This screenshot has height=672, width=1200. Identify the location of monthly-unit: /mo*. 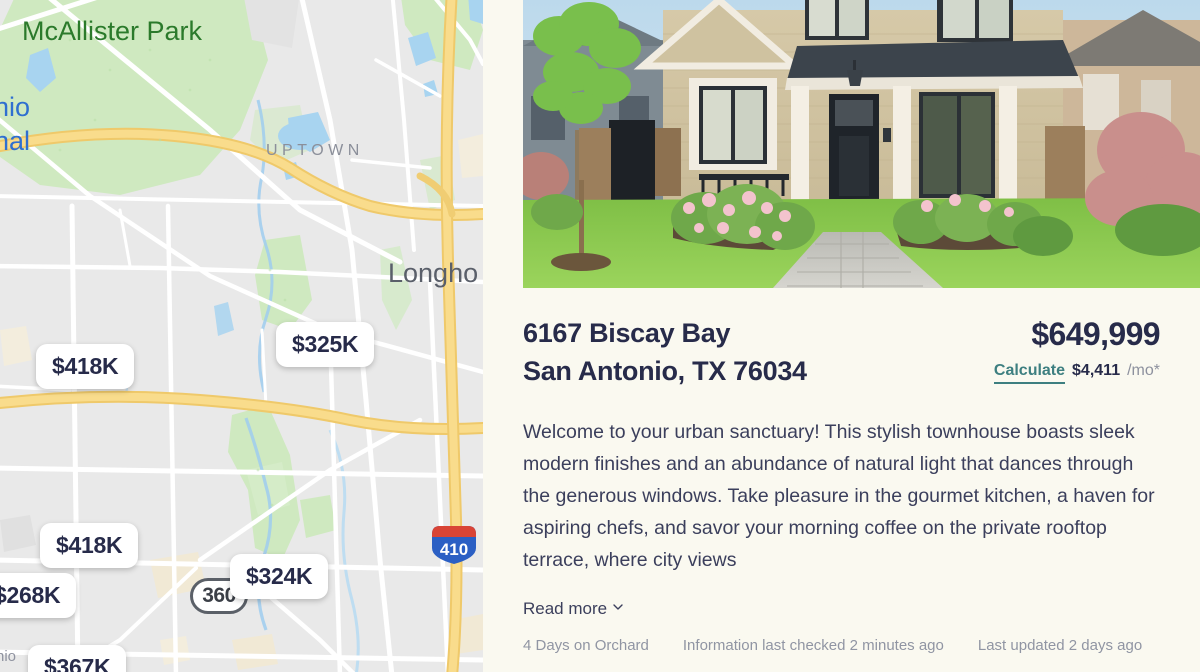
(1143, 370).